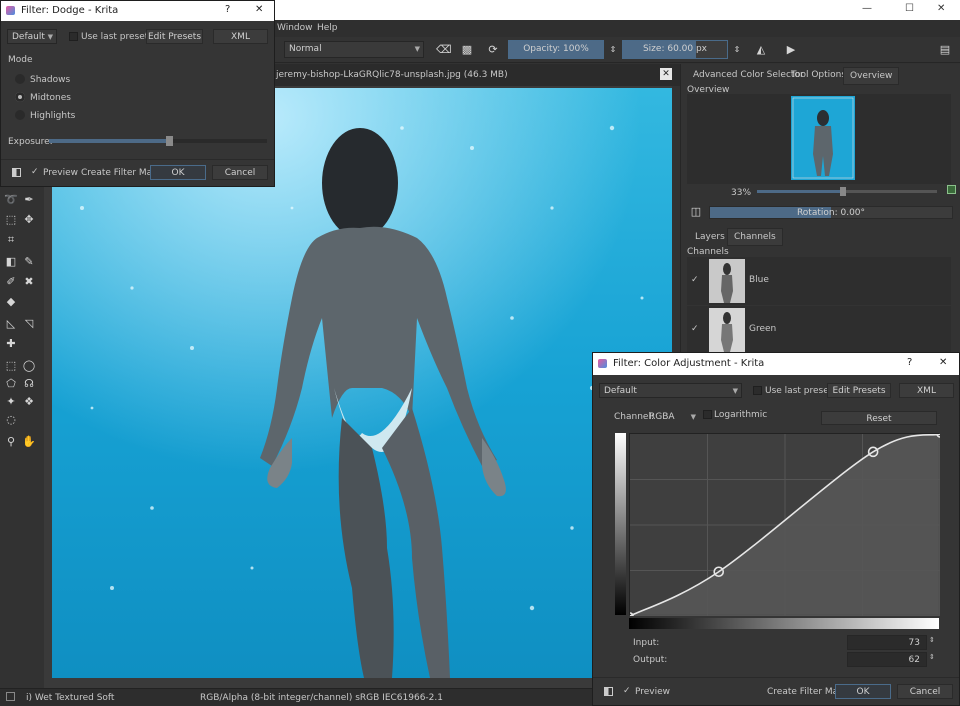 The width and height of the screenshot is (960, 706). Describe the element at coordinates (741, 193) in the screenshot. I see `zoom-value: 33%` at that location.